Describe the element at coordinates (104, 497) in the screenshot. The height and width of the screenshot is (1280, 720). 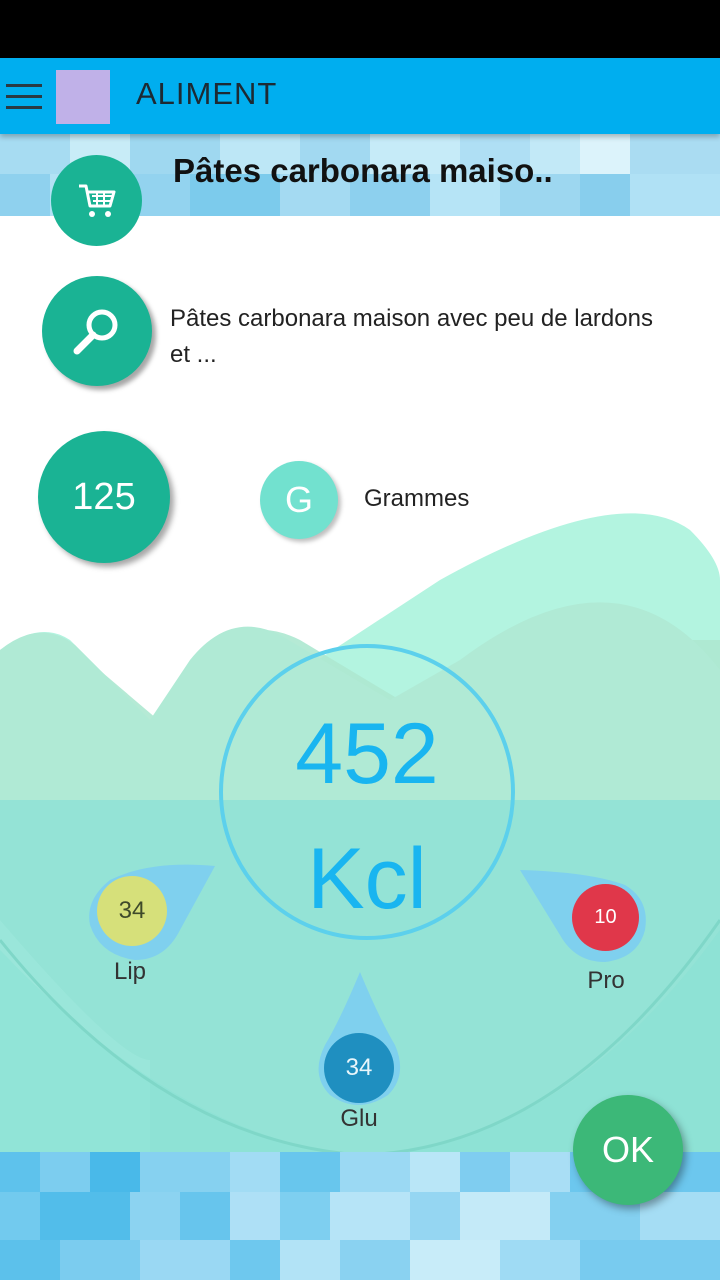
I see `quantity-button: 125` at that location.